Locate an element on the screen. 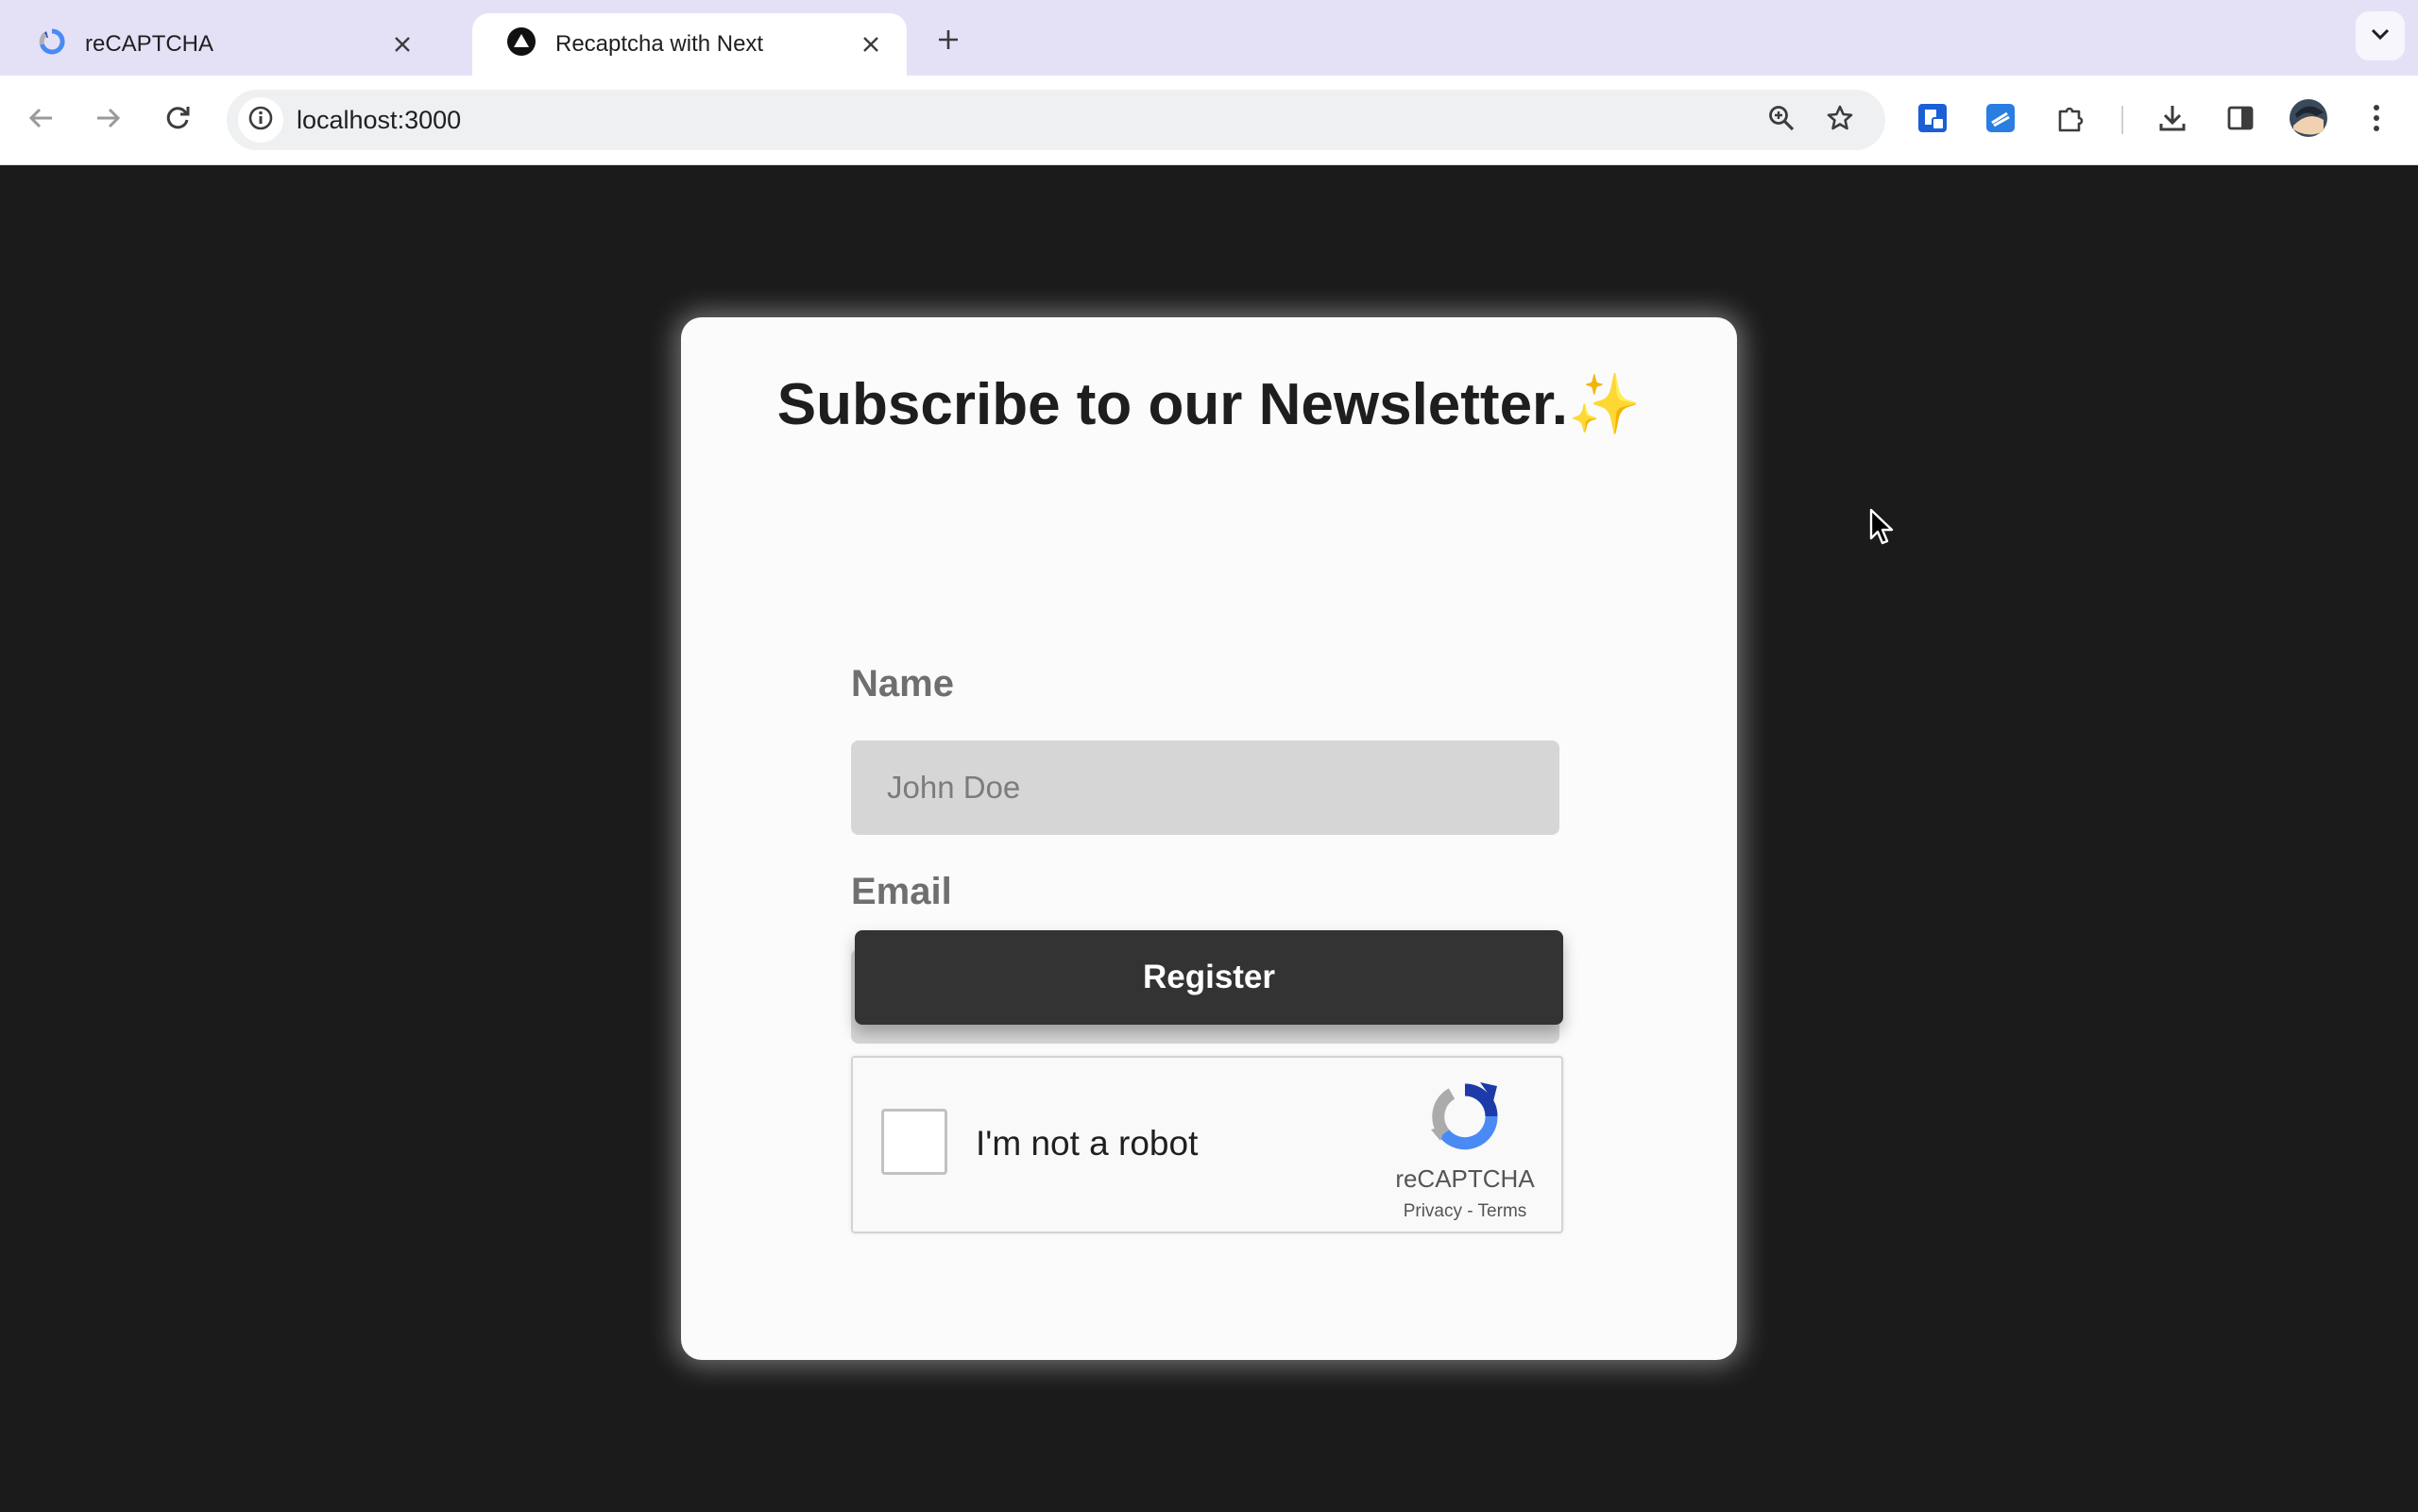 Image resolution: width=2418 pixels, height=1512 pixels. extension-bitwarden-button is located at coordinates (1933, 120).